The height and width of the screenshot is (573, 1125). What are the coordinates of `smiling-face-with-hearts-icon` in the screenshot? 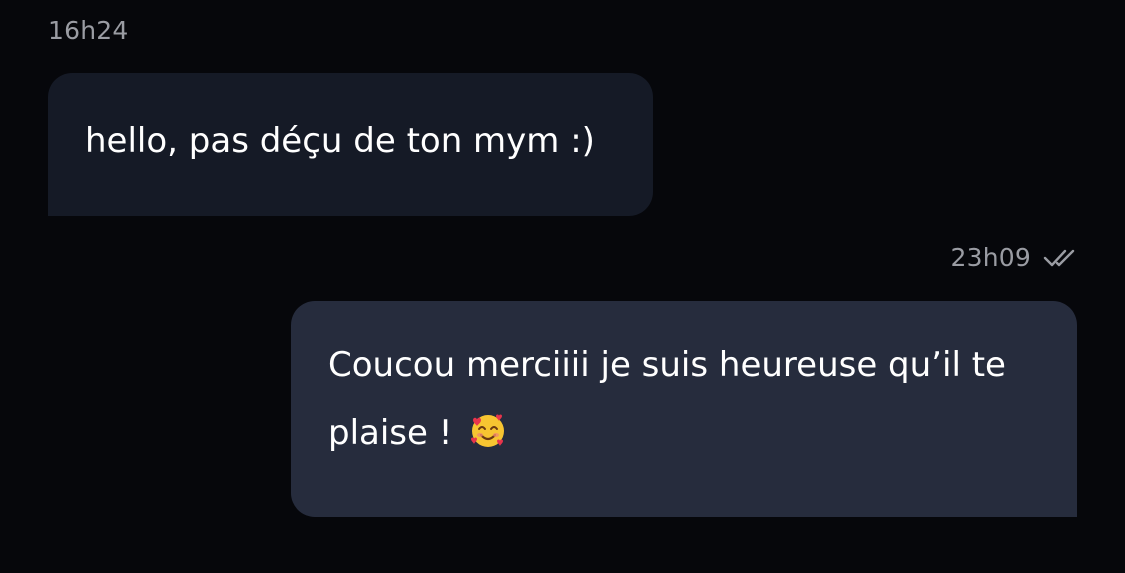 It's located at (488, 426).